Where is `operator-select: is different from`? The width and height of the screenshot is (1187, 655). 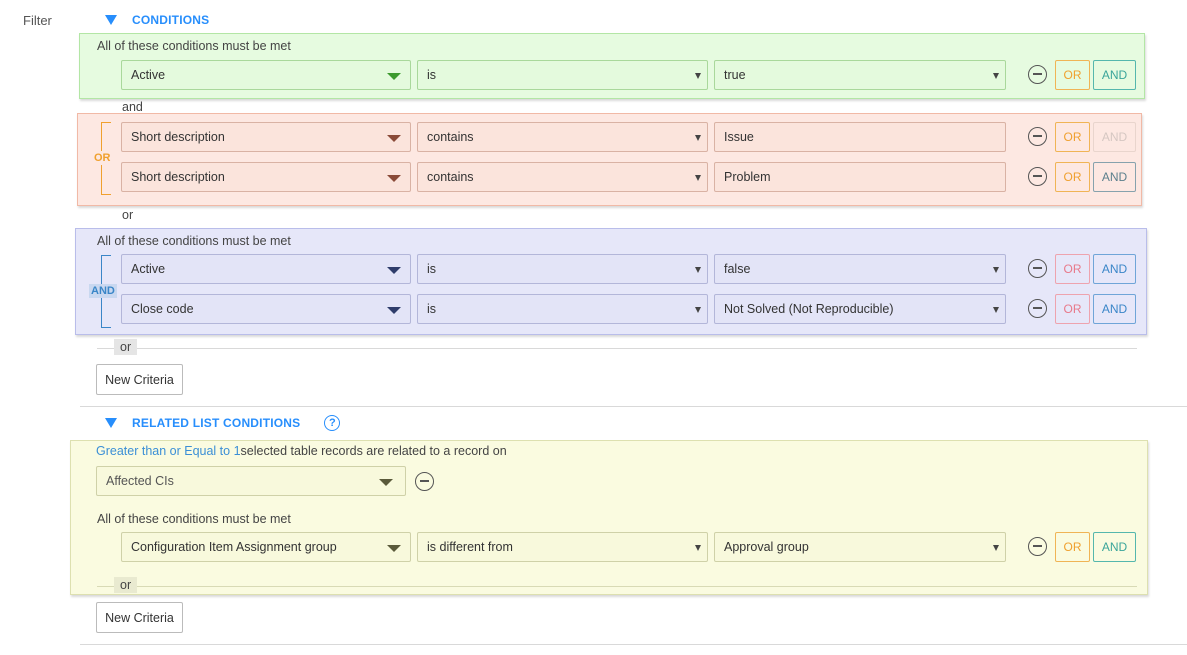 operator-select: is different from is located at coordinates (562, 547).